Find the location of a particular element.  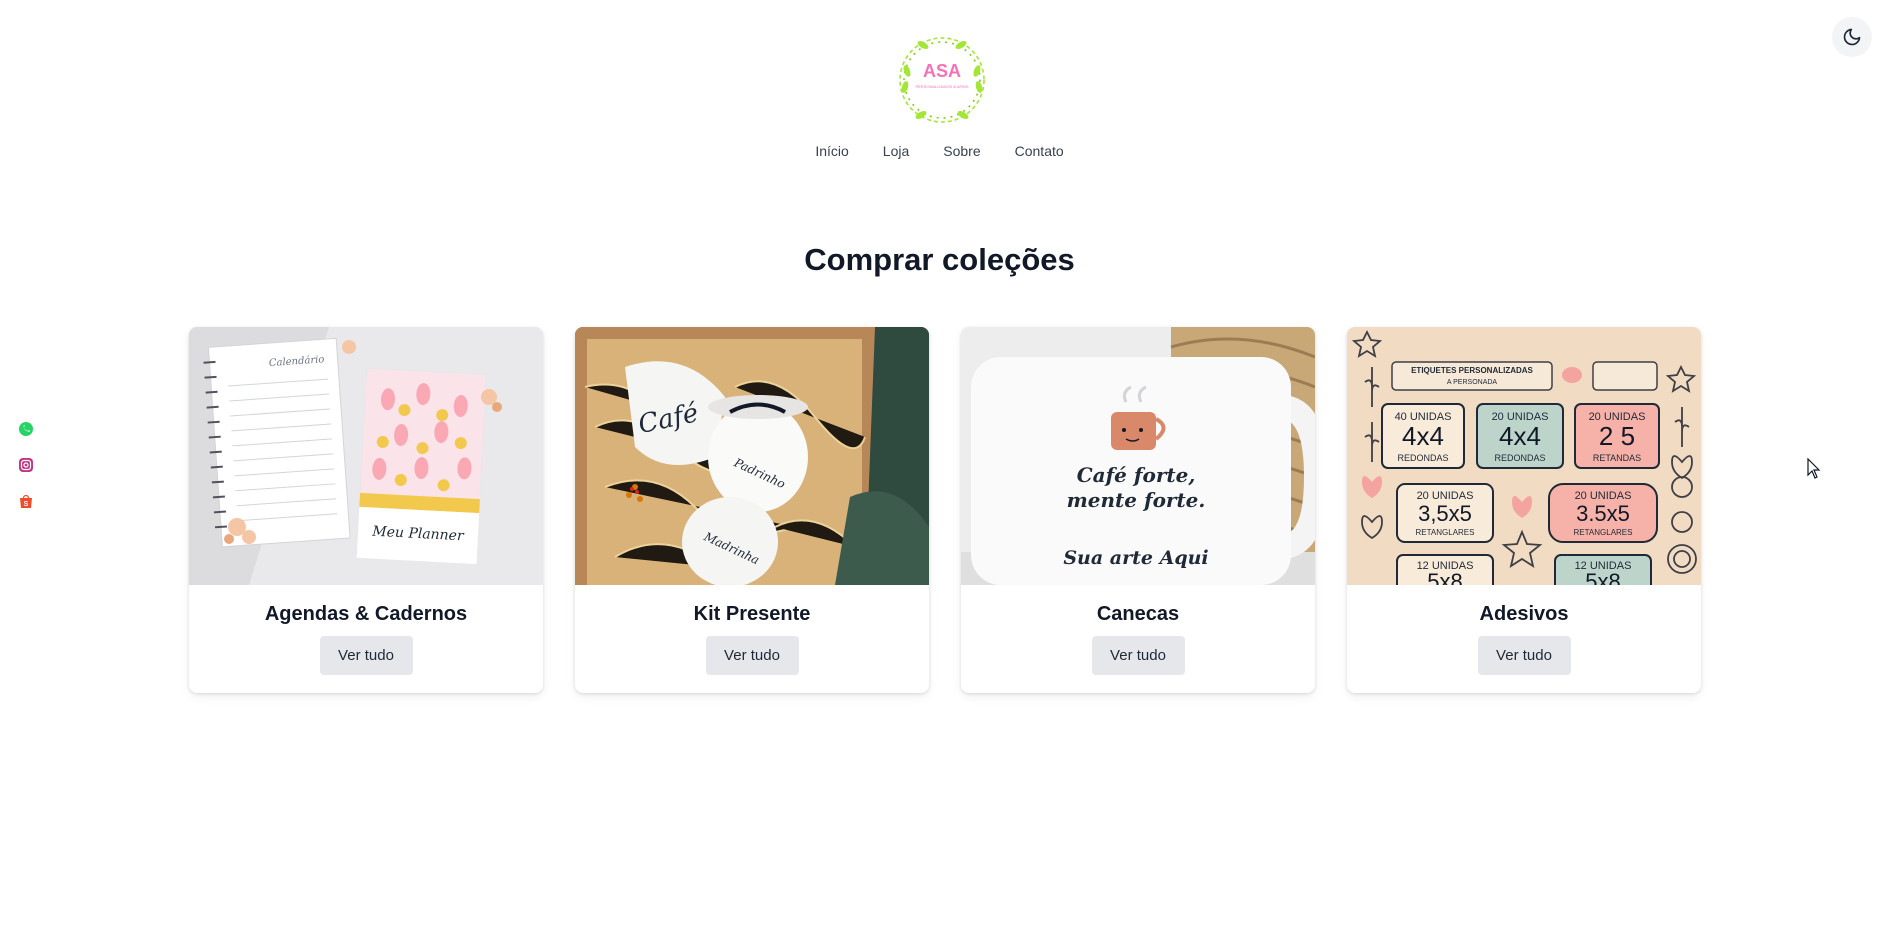

collection-title: Canecas is located at coordinates (1138, 614).